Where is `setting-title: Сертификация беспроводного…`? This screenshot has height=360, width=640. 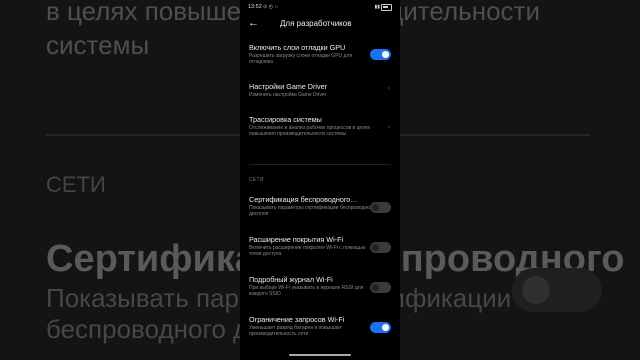
setting-title: Сертификация беспроводного… is located at coordinates (303, 199).